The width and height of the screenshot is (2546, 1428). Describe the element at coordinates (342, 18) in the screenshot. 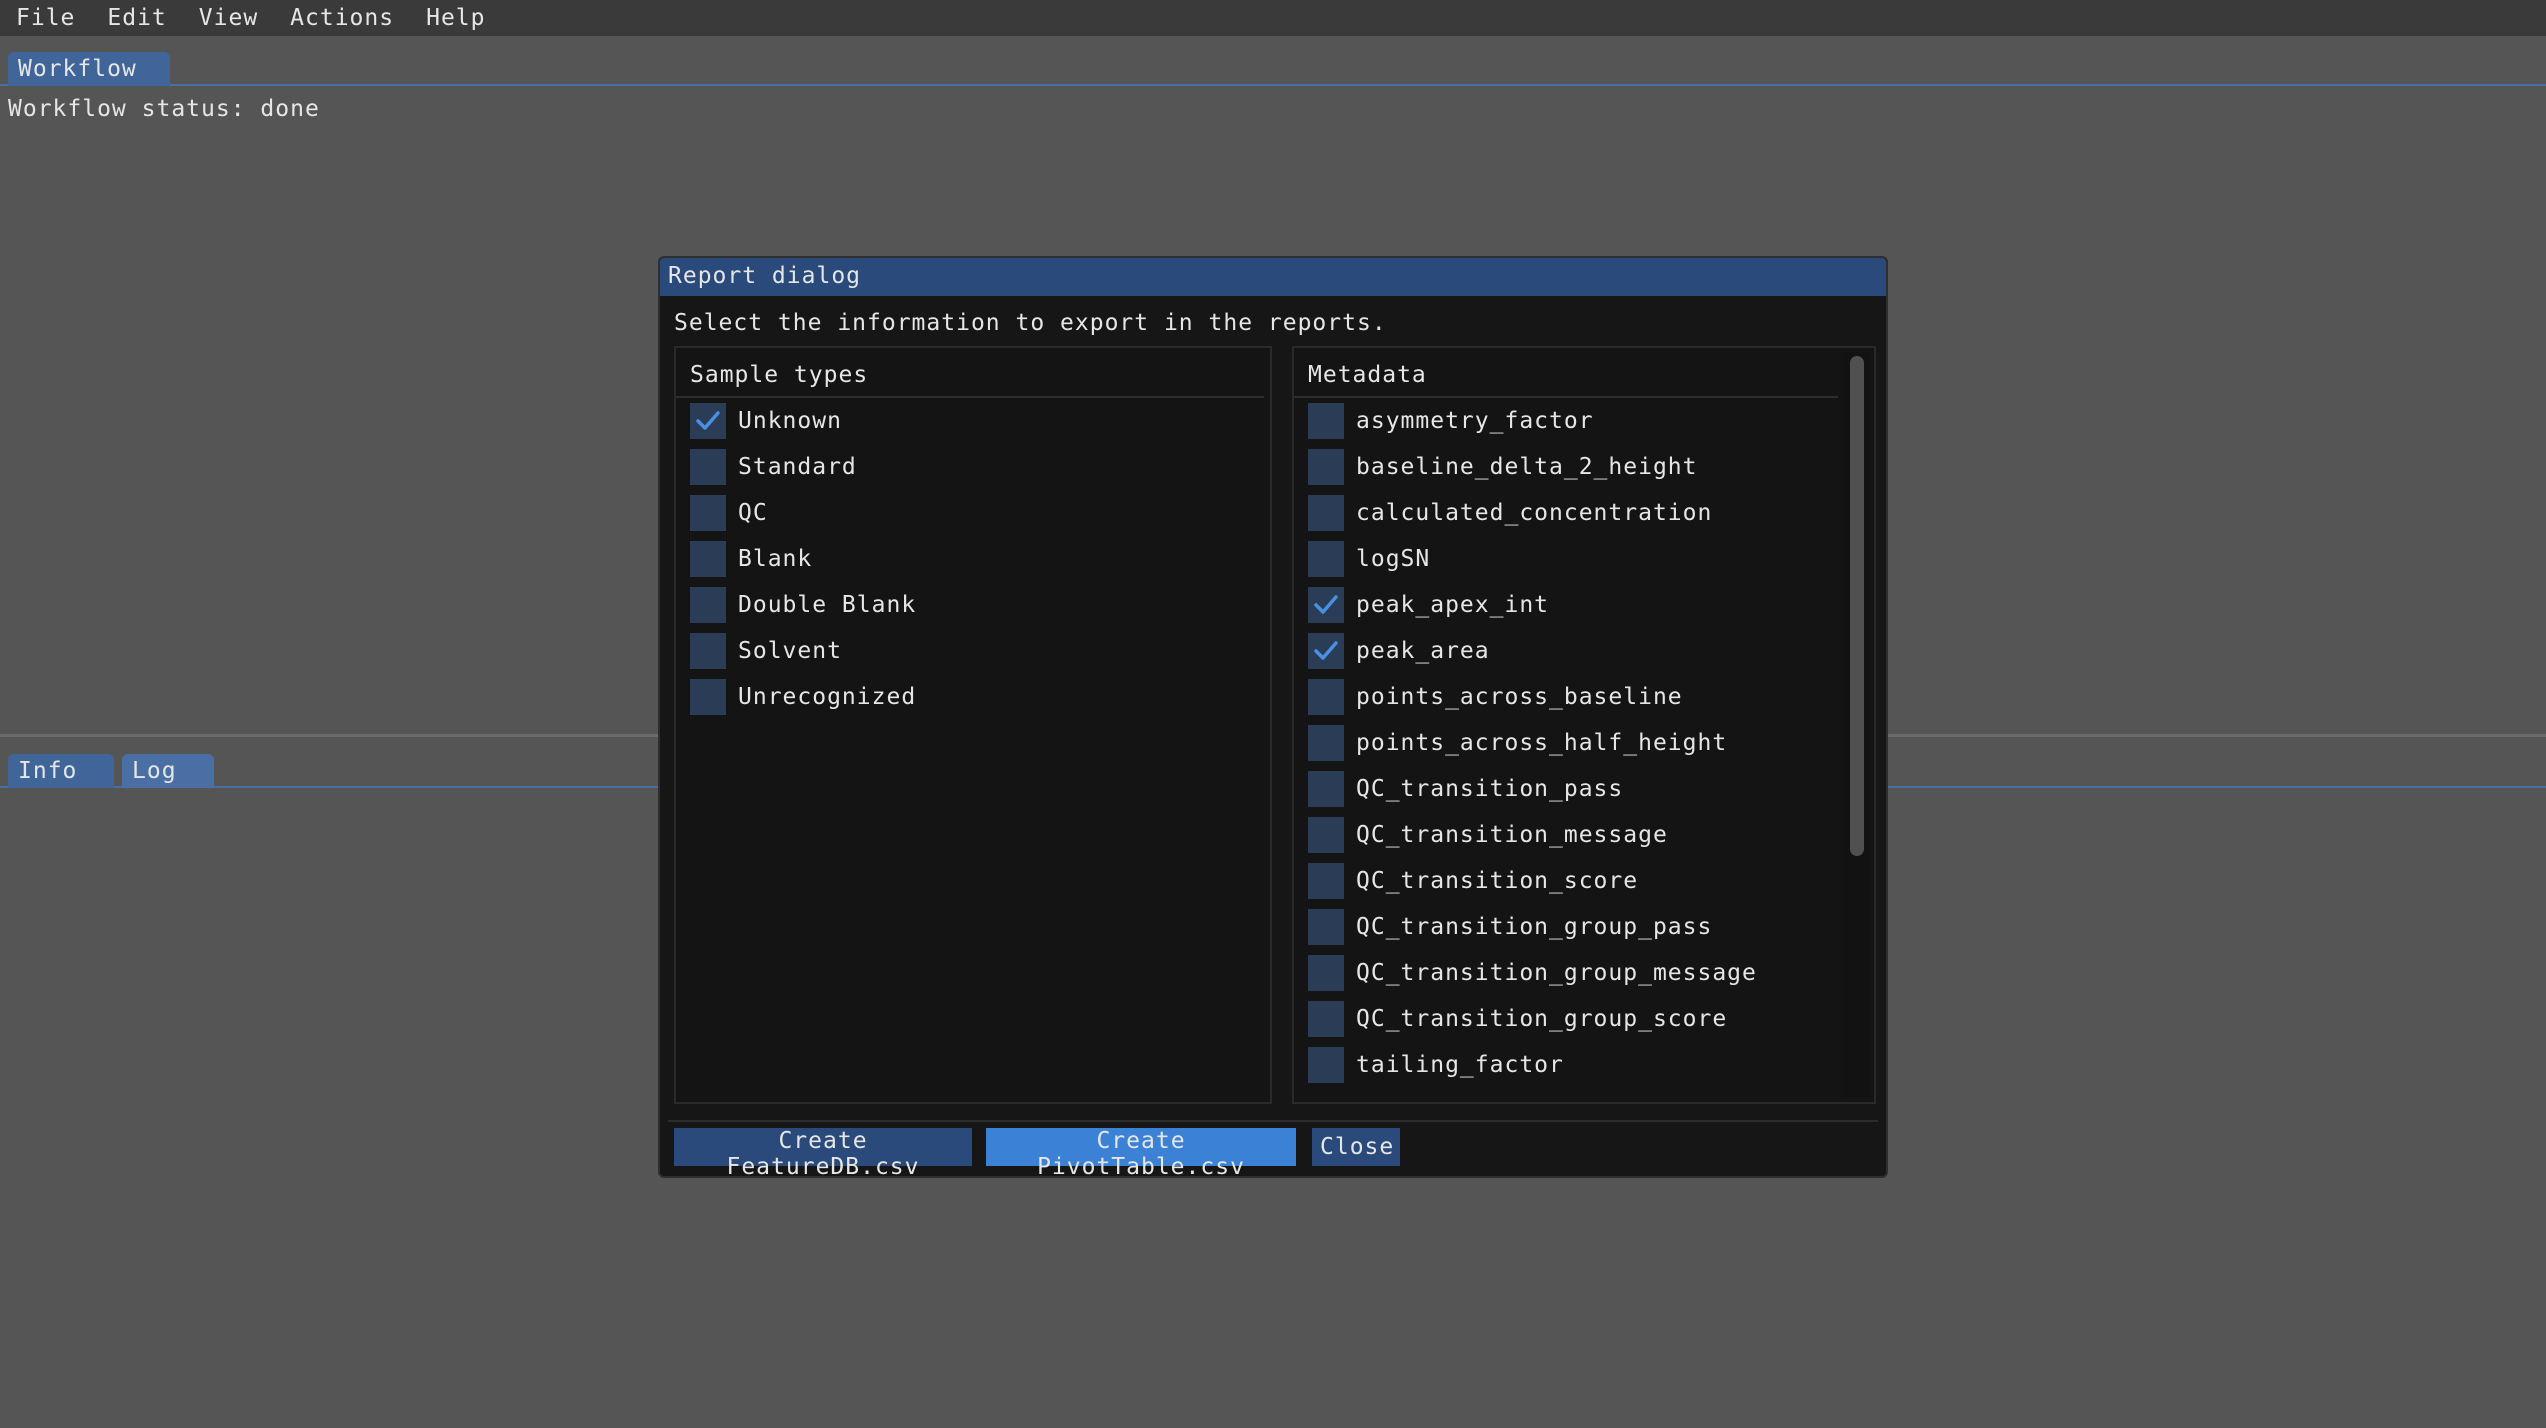

I see `menu-actions: Actions` at that location.